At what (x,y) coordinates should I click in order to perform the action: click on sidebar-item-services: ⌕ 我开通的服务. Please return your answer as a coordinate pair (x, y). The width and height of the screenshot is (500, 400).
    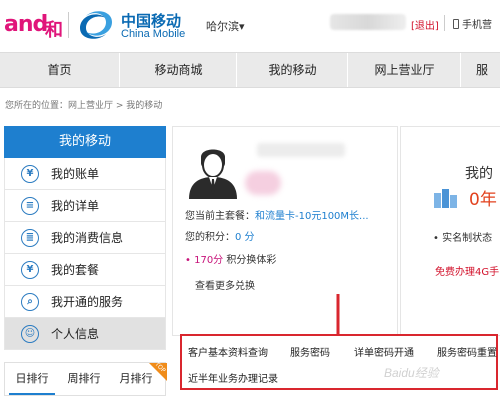
    Looking at the image, I should click on (85, 302).